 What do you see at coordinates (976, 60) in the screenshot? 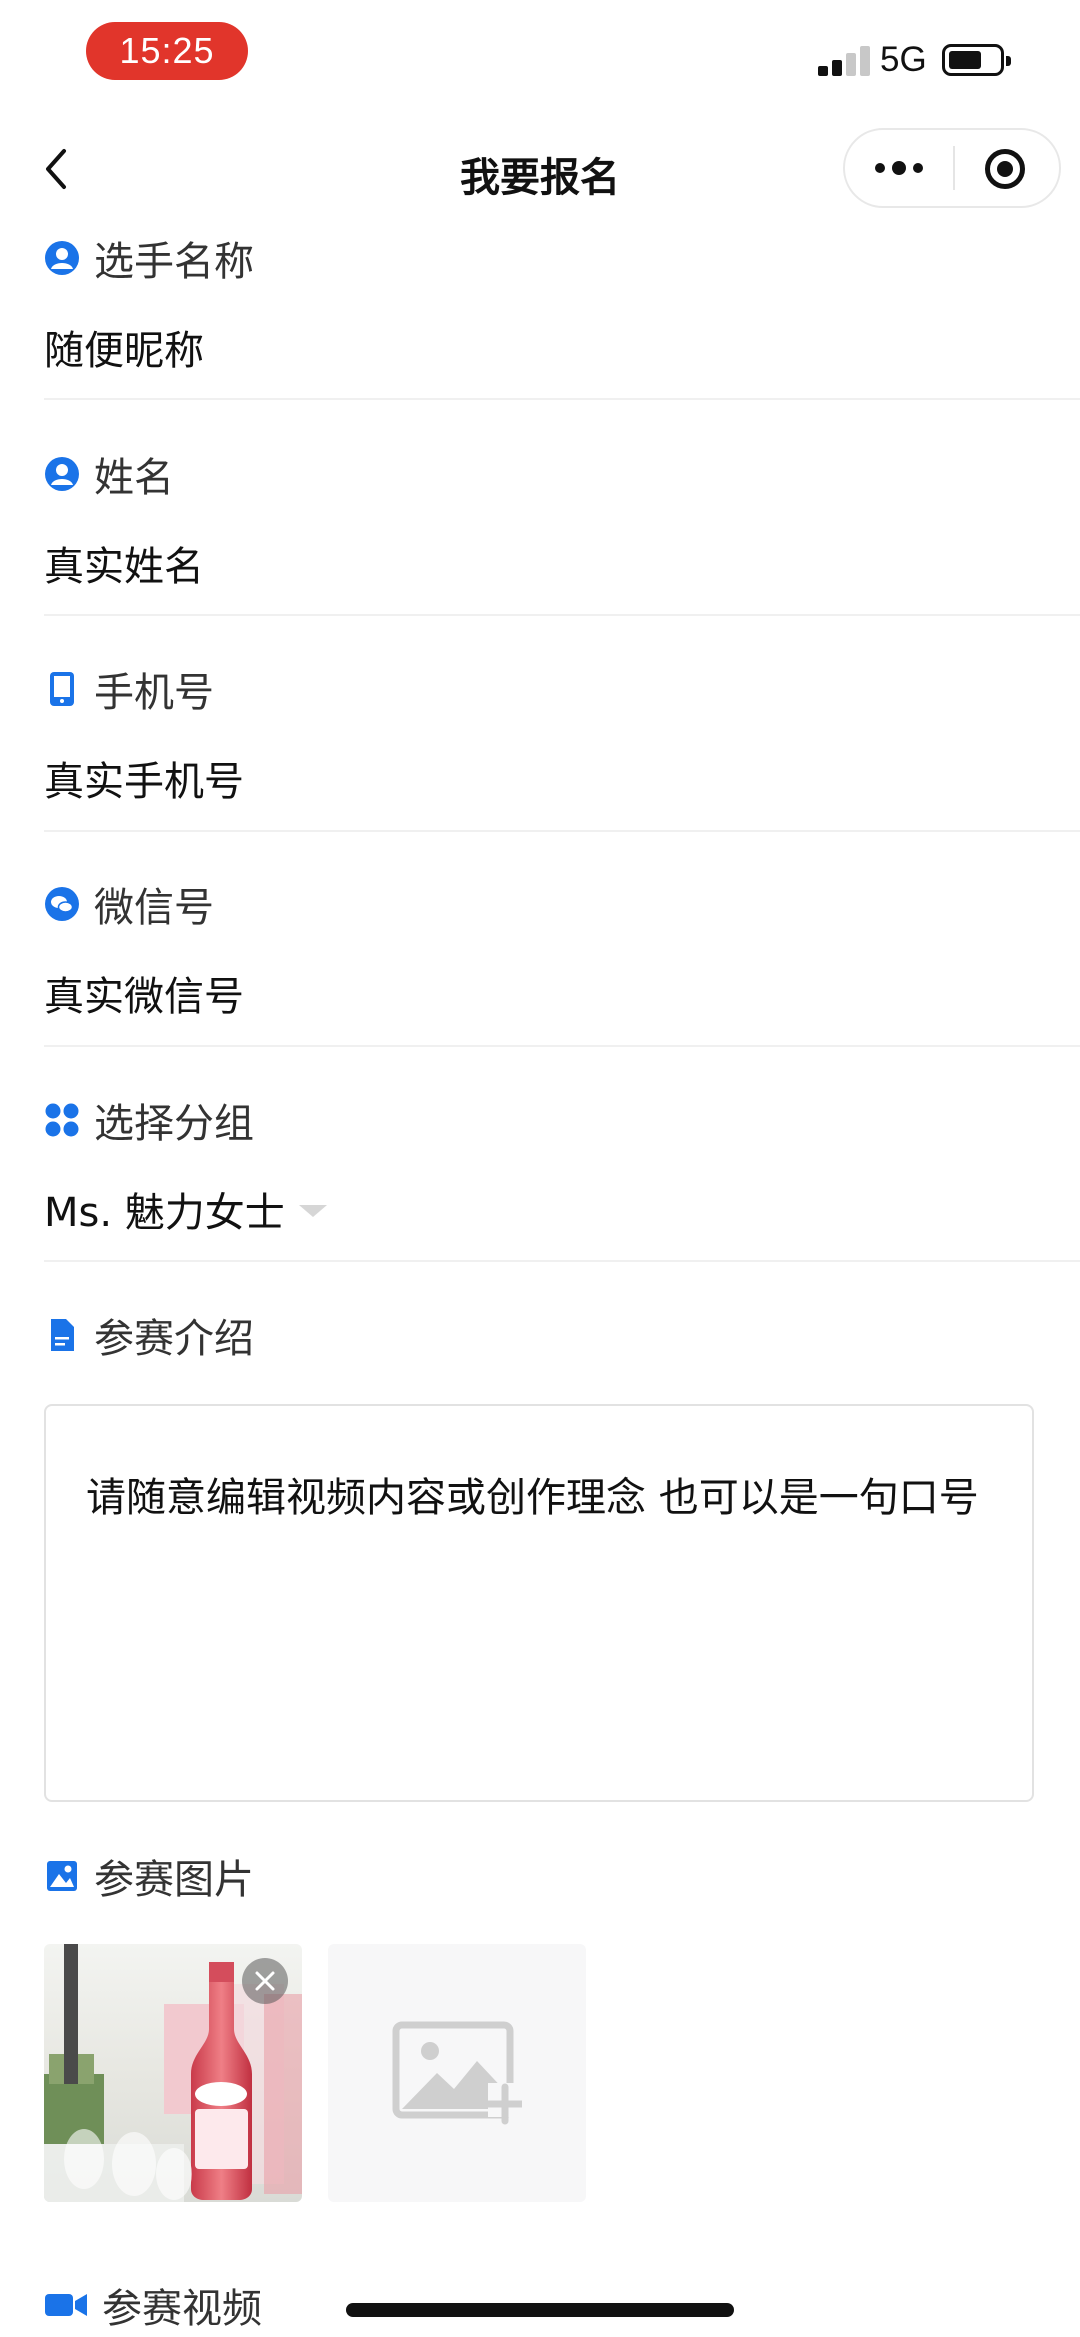
I see `battery-icon` at bounding box center [976, 60].